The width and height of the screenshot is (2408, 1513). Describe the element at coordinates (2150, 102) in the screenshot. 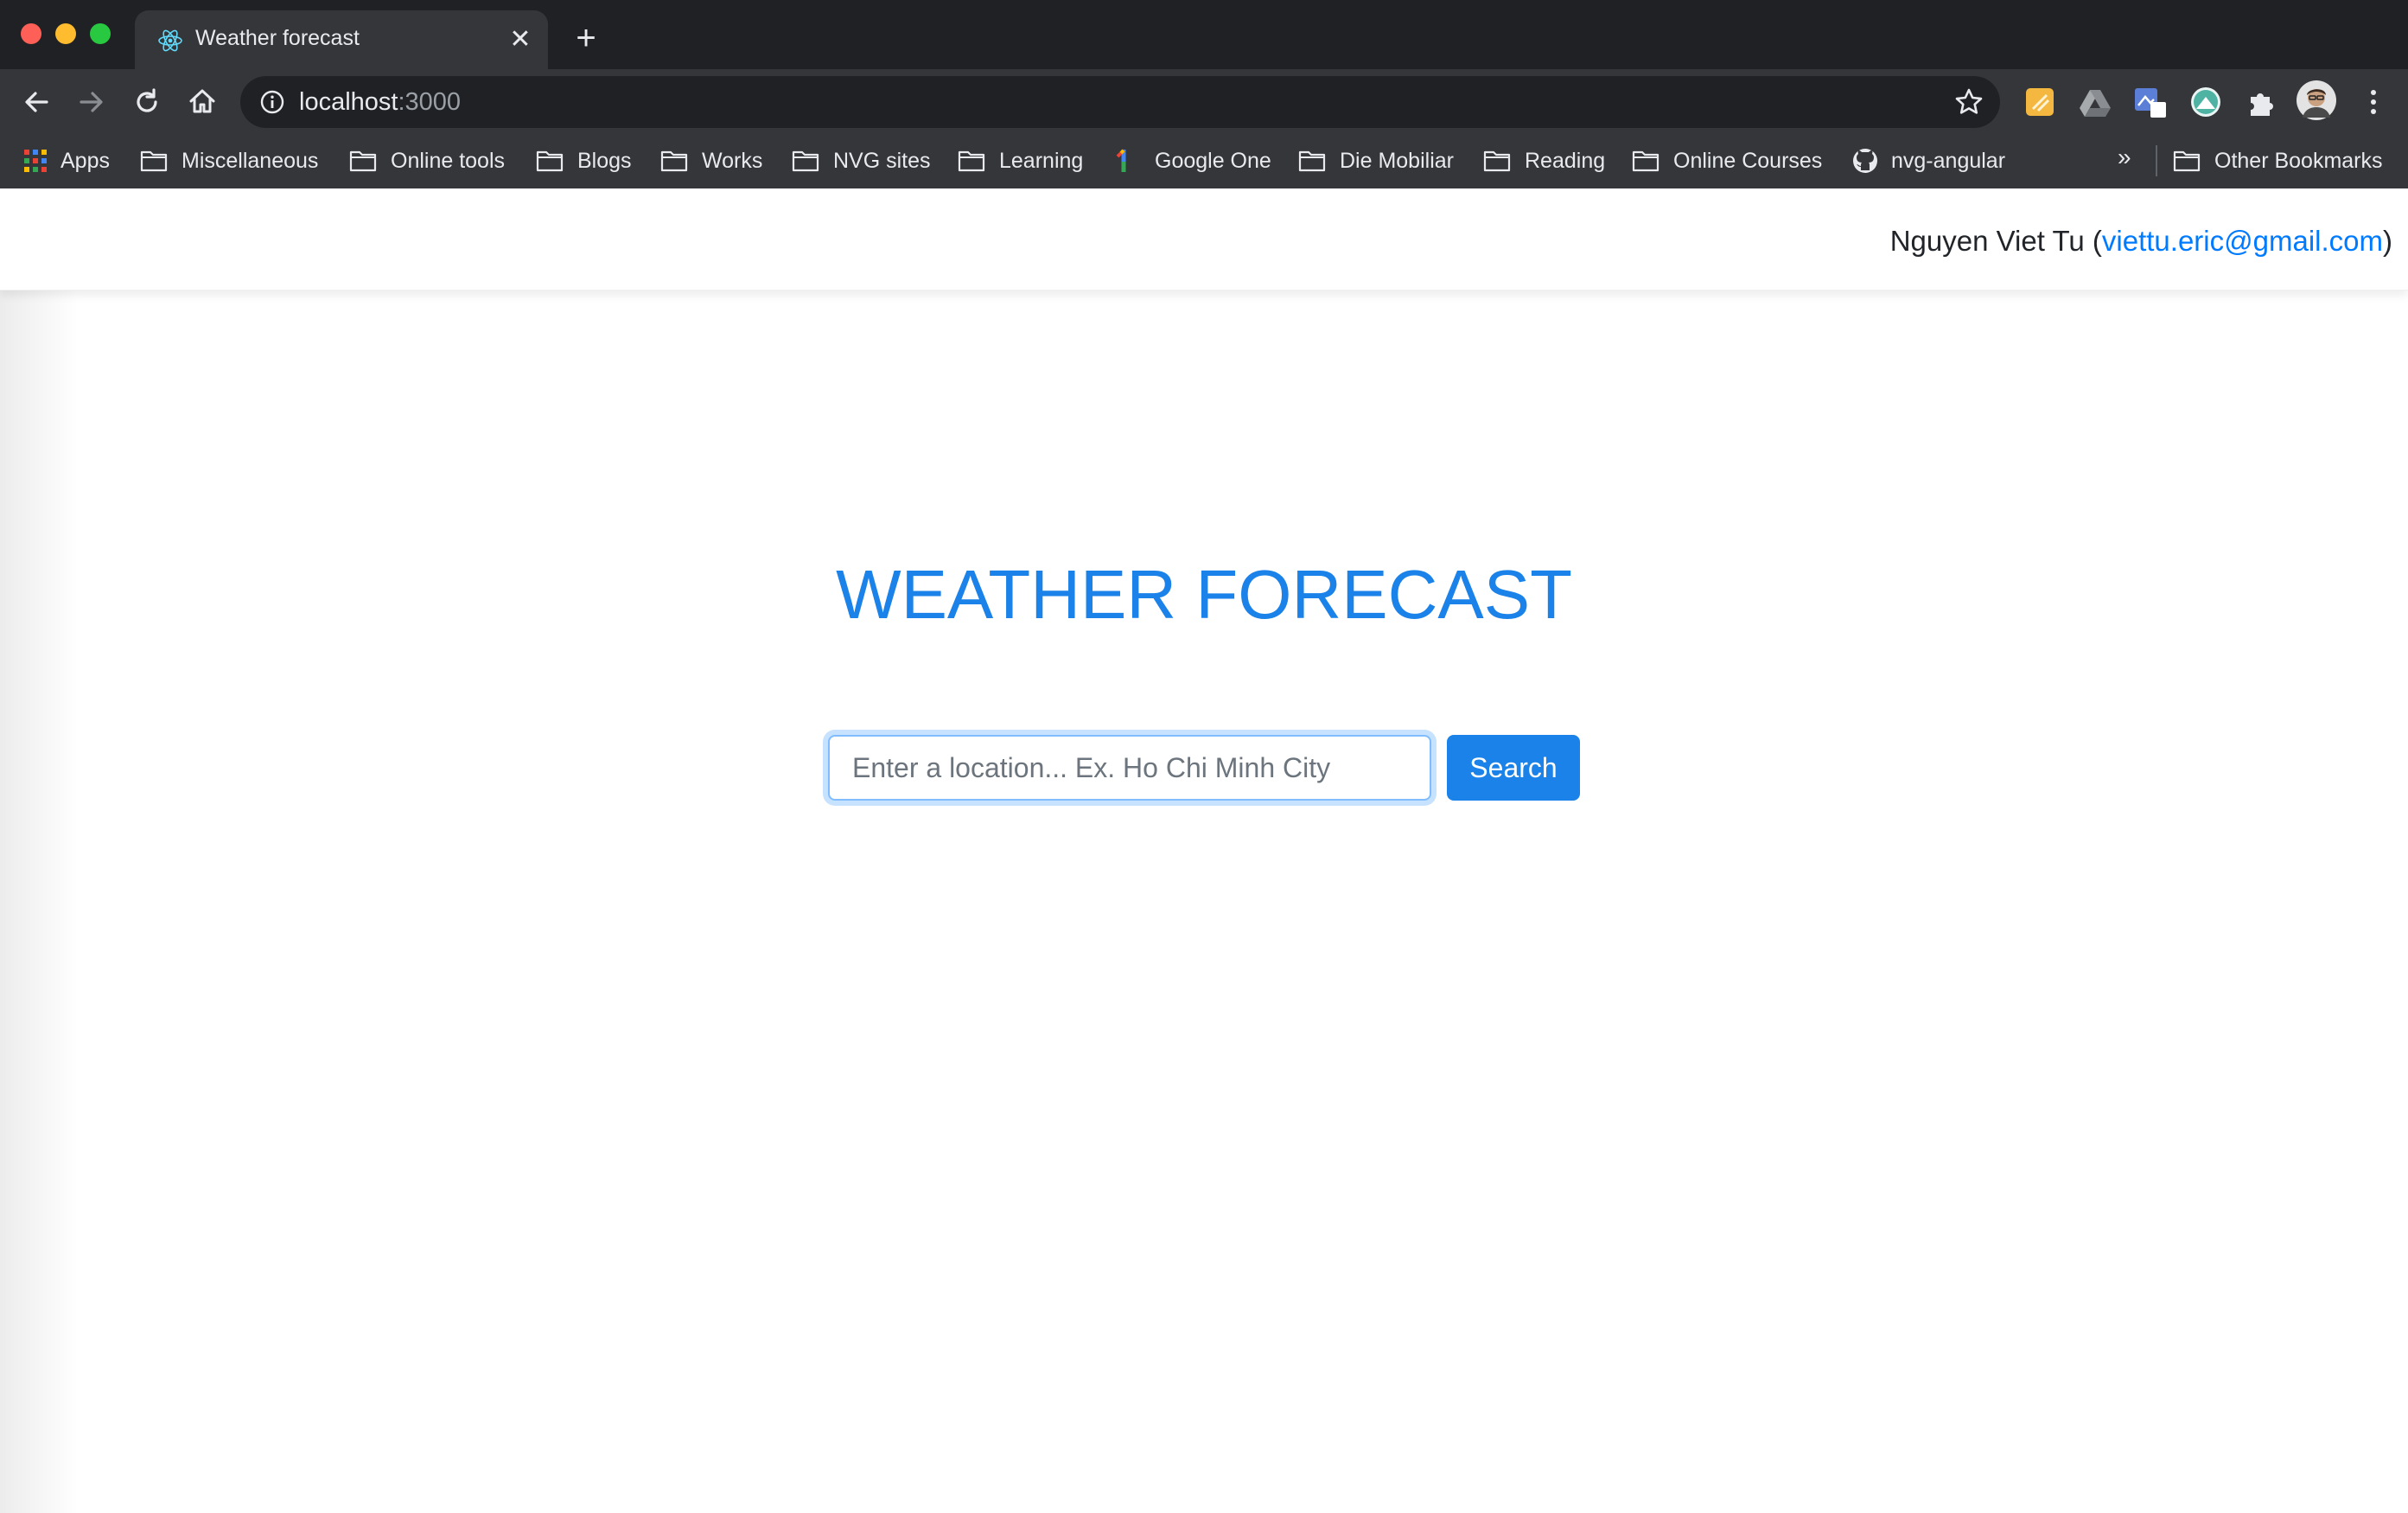

I see `extension-screenshot-icon` at that location.